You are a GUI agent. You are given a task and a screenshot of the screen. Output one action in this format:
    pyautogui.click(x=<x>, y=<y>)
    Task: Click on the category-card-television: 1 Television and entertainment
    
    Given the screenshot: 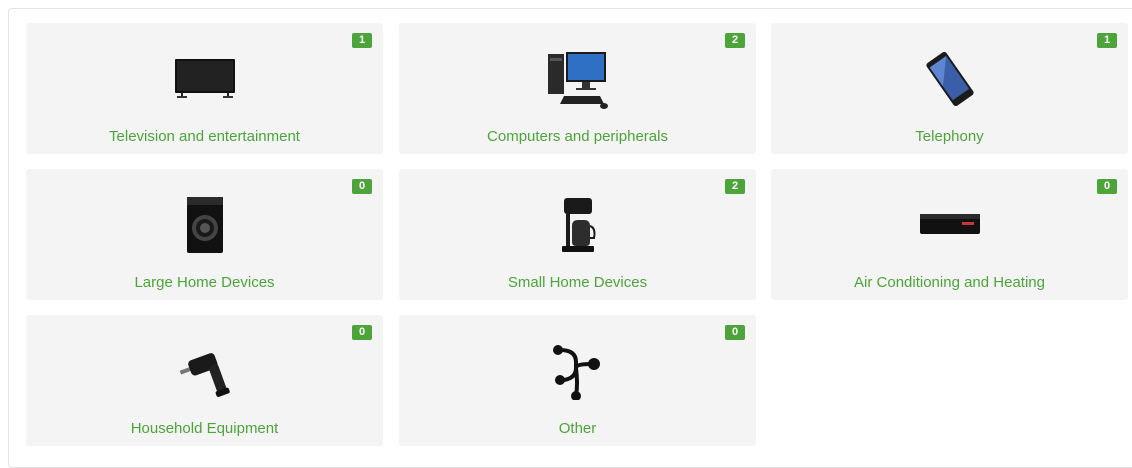 What is the action you would take?
    pyautogui.click(x=204, y=88)
    